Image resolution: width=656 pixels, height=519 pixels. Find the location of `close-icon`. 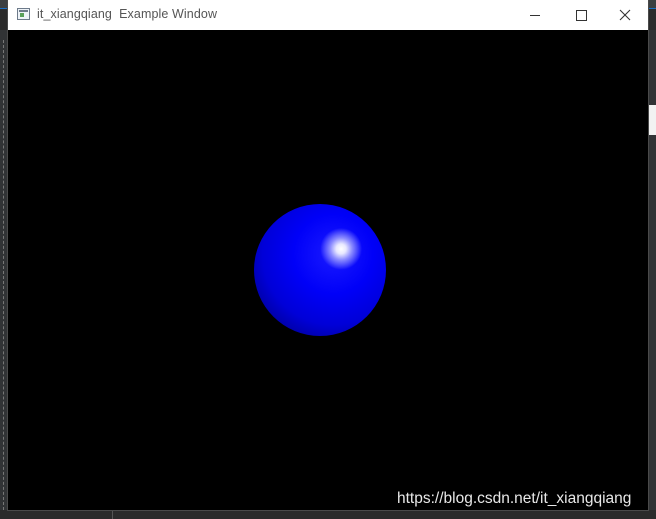

close-icon is located at coordinates (625, 15).